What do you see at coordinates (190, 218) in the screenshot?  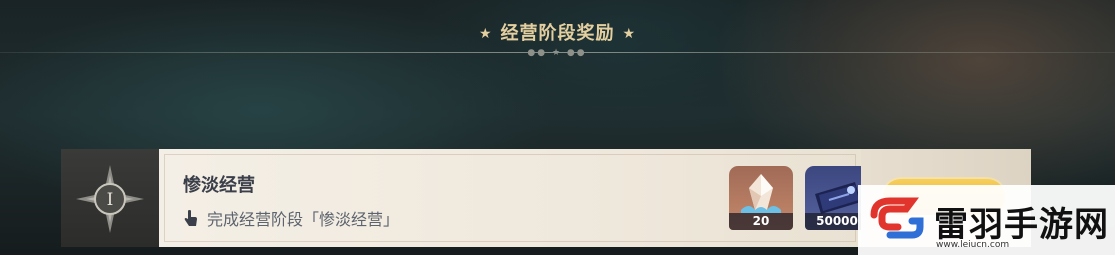 I see `hand-icon` at bounding box center [190, 218].